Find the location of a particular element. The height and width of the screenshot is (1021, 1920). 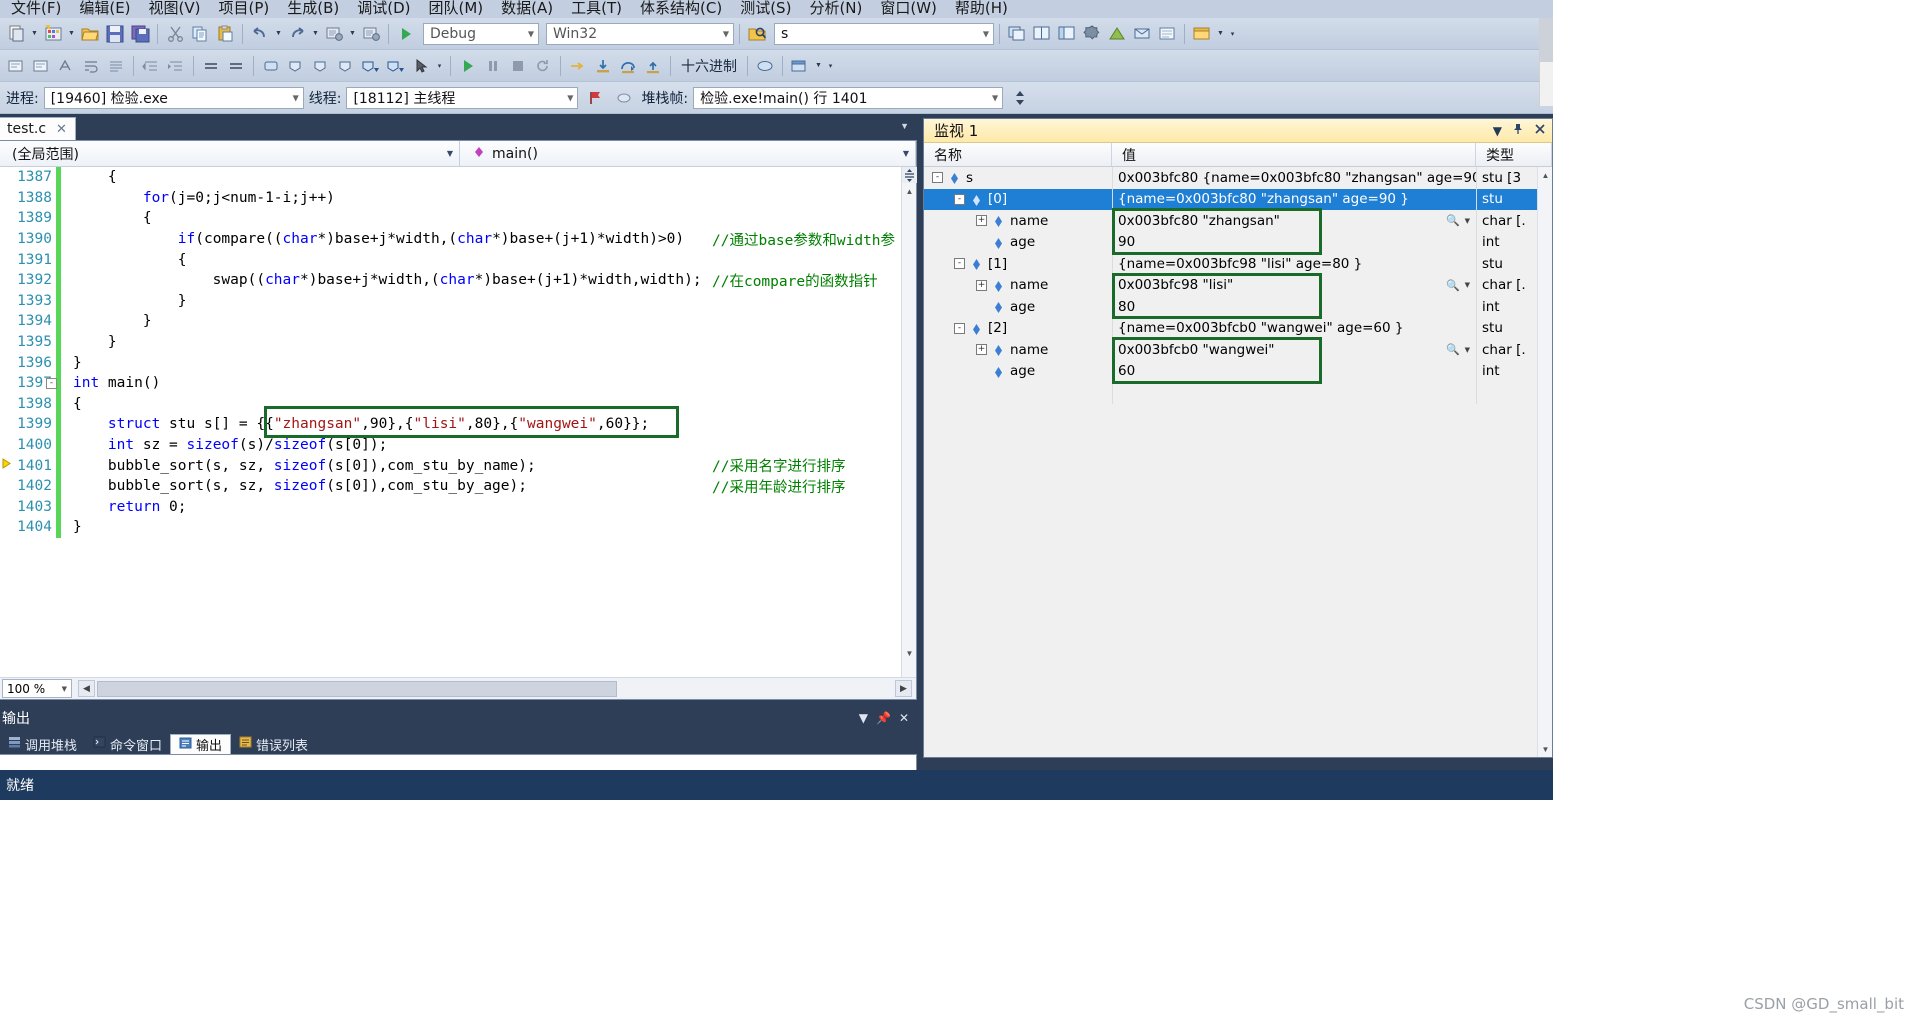

stop-debugging-icon is located at coordinates (518, 66).